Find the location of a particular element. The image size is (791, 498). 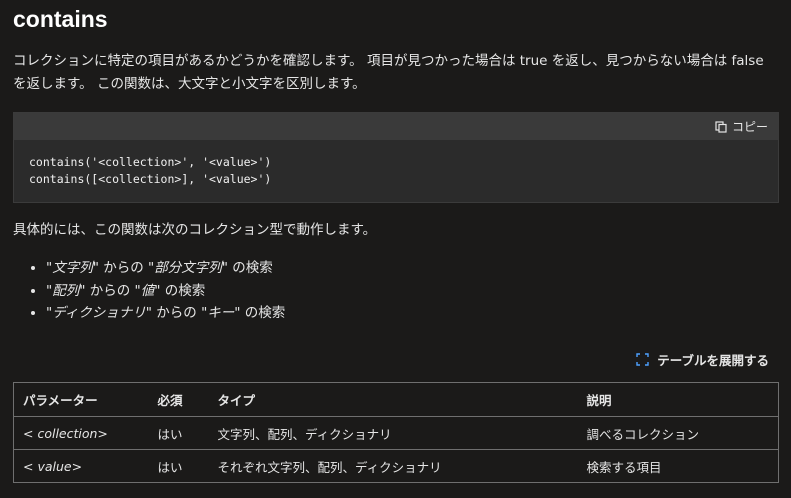

copy-label: コピー is located at coordinates (749, 127).